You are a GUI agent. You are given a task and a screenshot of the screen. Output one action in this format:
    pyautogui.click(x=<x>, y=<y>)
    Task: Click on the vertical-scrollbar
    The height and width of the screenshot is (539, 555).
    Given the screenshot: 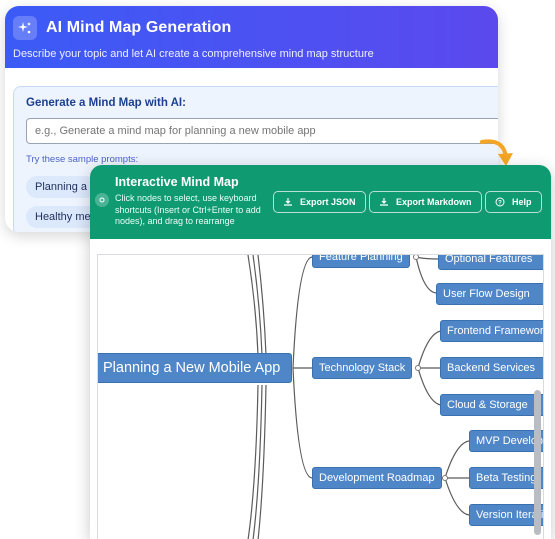 What is the action you would take?
    pyautogui.click(x=537, y=462)
    